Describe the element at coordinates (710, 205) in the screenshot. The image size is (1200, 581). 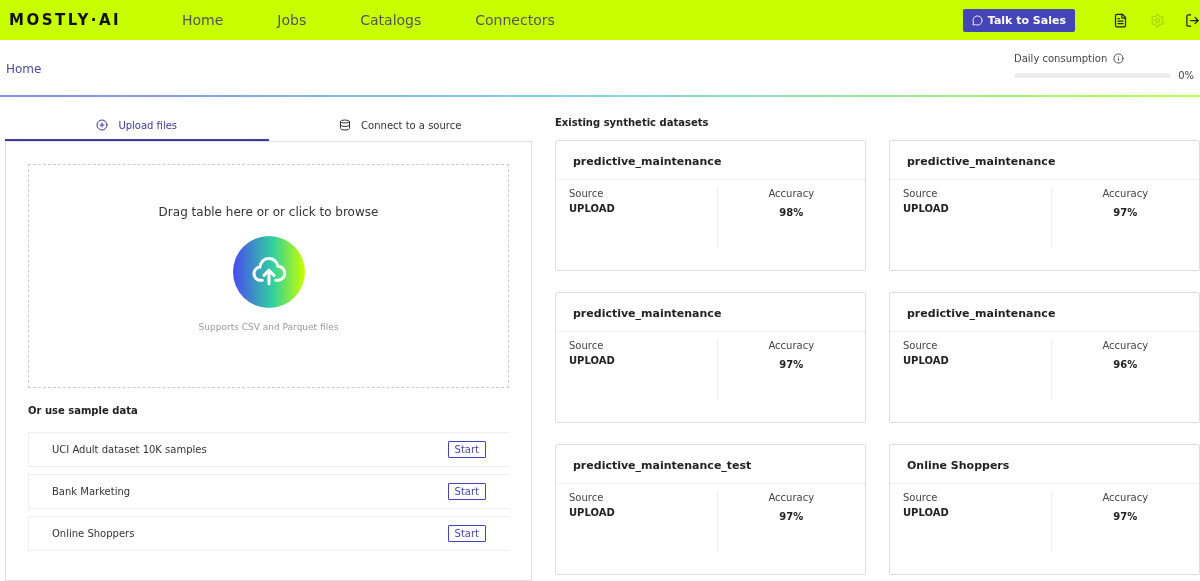
I see `dataset-card: predictive_maintenance Source UPLOAD Accuracy 98%` at that location.